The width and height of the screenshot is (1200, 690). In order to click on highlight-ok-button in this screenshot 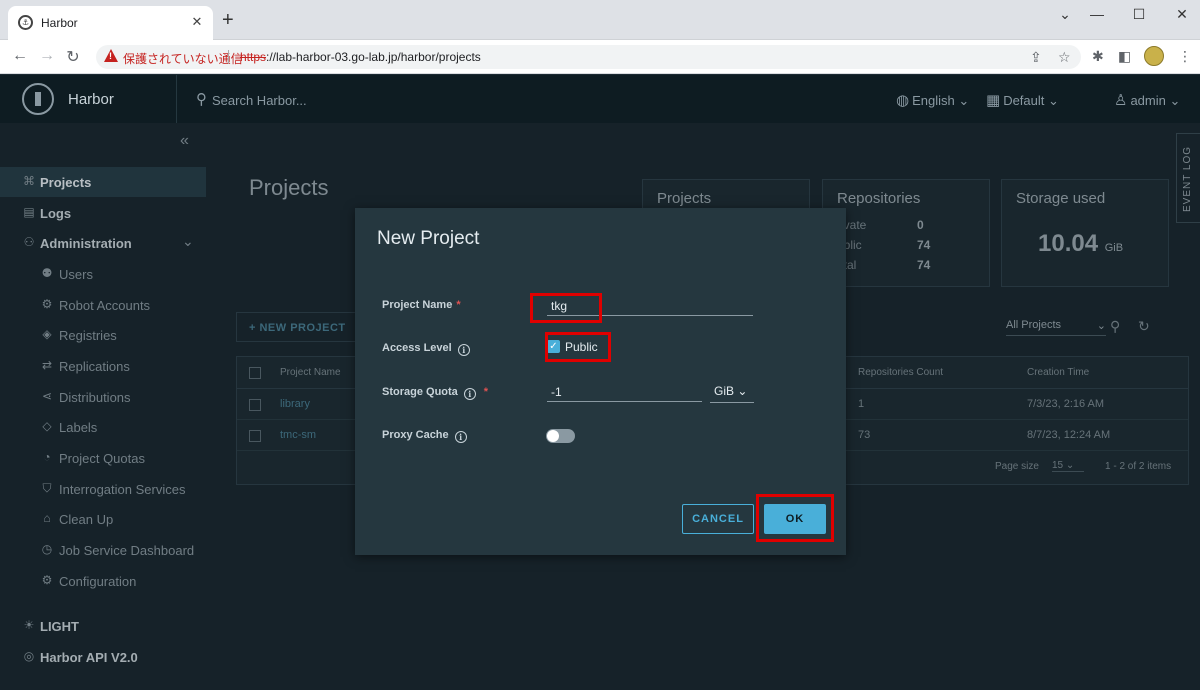, I will do `click(795, 518)`.